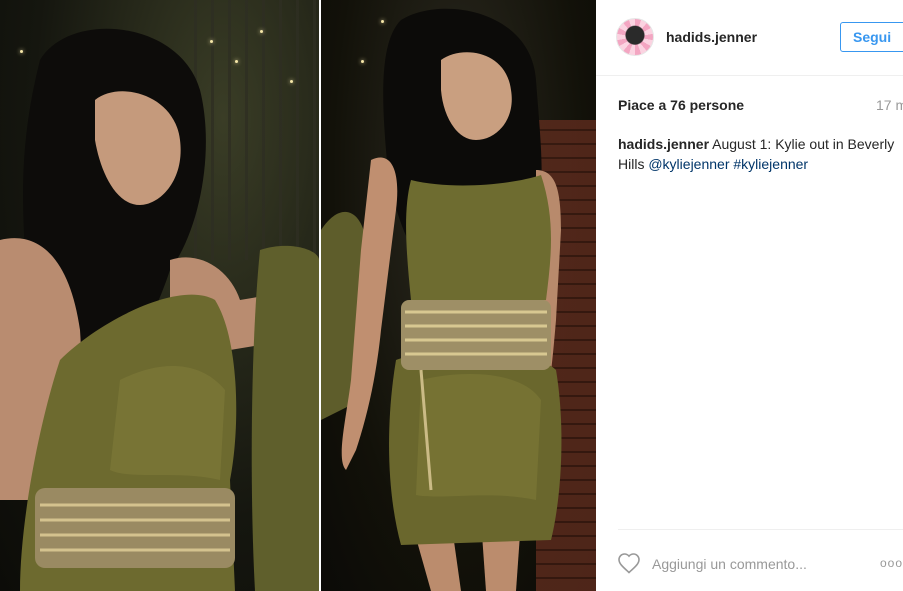  Describe the element at coordinates (760, 529) in the screenshot. I see `comment-divider` at that location.